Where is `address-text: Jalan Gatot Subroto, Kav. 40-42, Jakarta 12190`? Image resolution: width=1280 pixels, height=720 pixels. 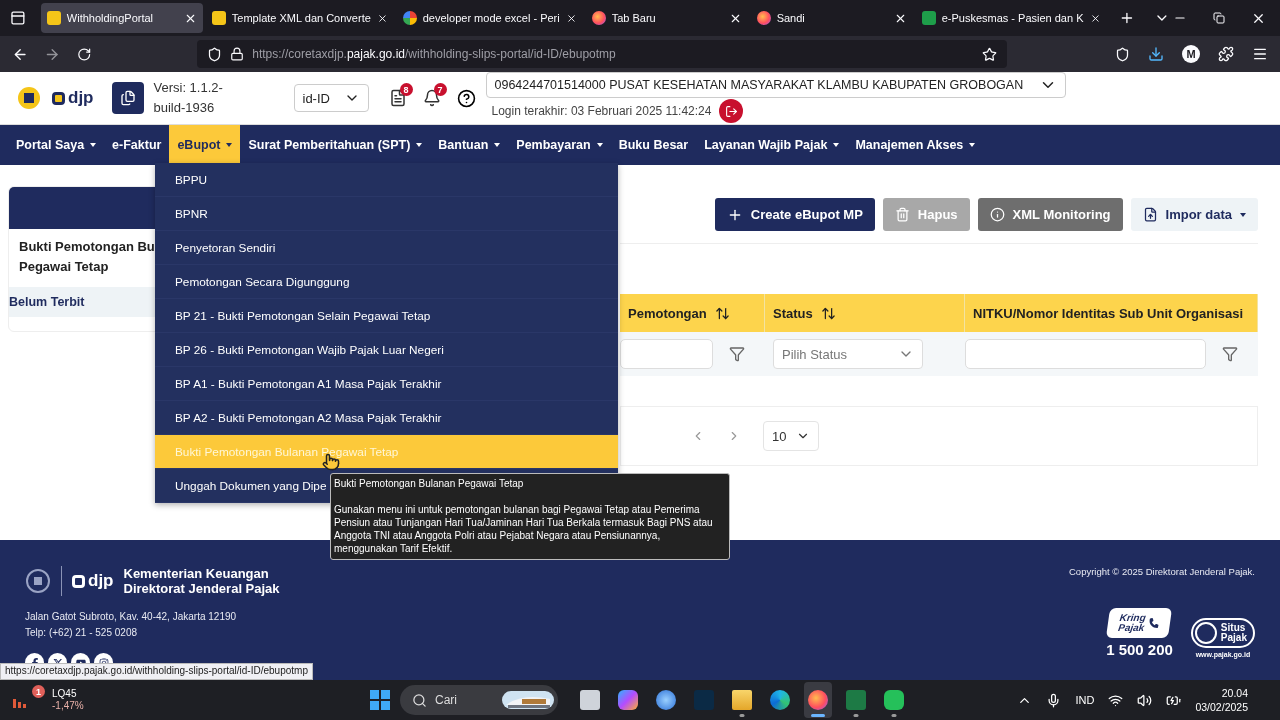
address-text: Jalan Gatot Subroto, Kav. 40-42, Jakarta 12190 is located at coordinates (131, 616).